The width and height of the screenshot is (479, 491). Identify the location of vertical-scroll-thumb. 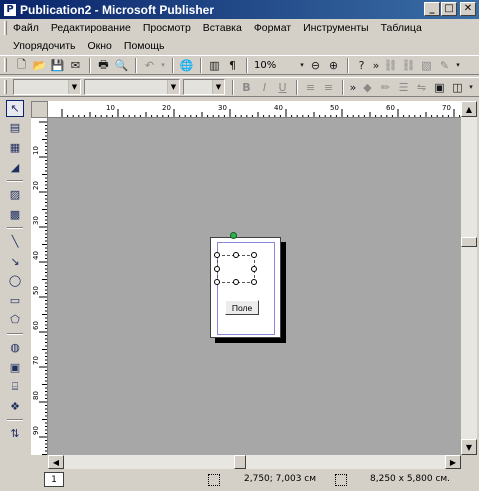
(469, 242).